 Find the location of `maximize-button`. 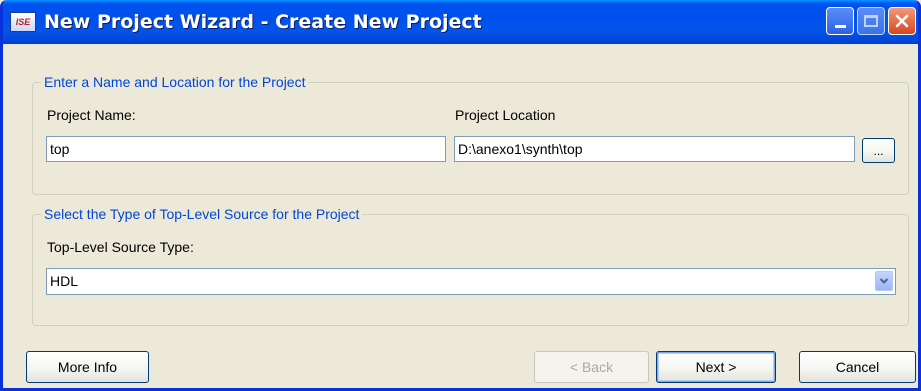

maximize-button is located at coordinates (871, 21).